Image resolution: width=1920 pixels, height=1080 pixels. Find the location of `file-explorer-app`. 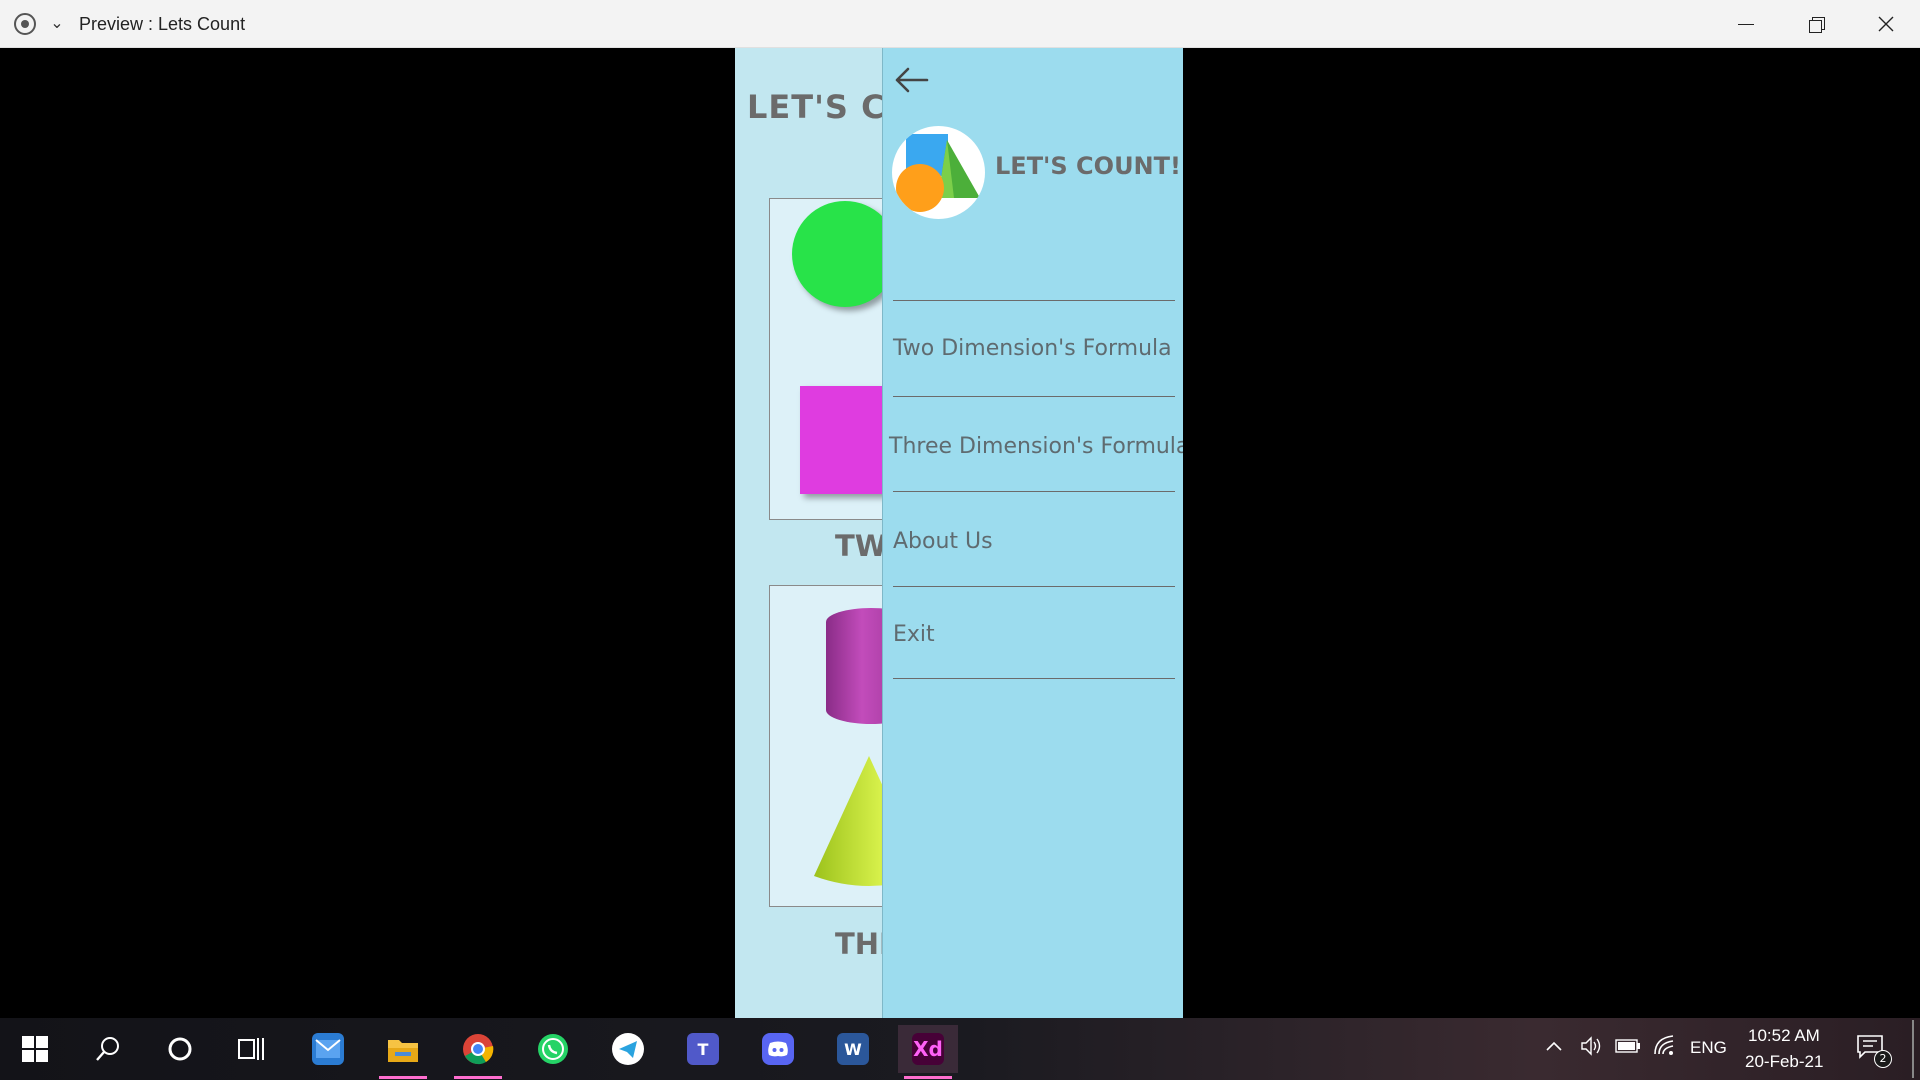

file-explorer-app is located at coordinates (403, 1052).